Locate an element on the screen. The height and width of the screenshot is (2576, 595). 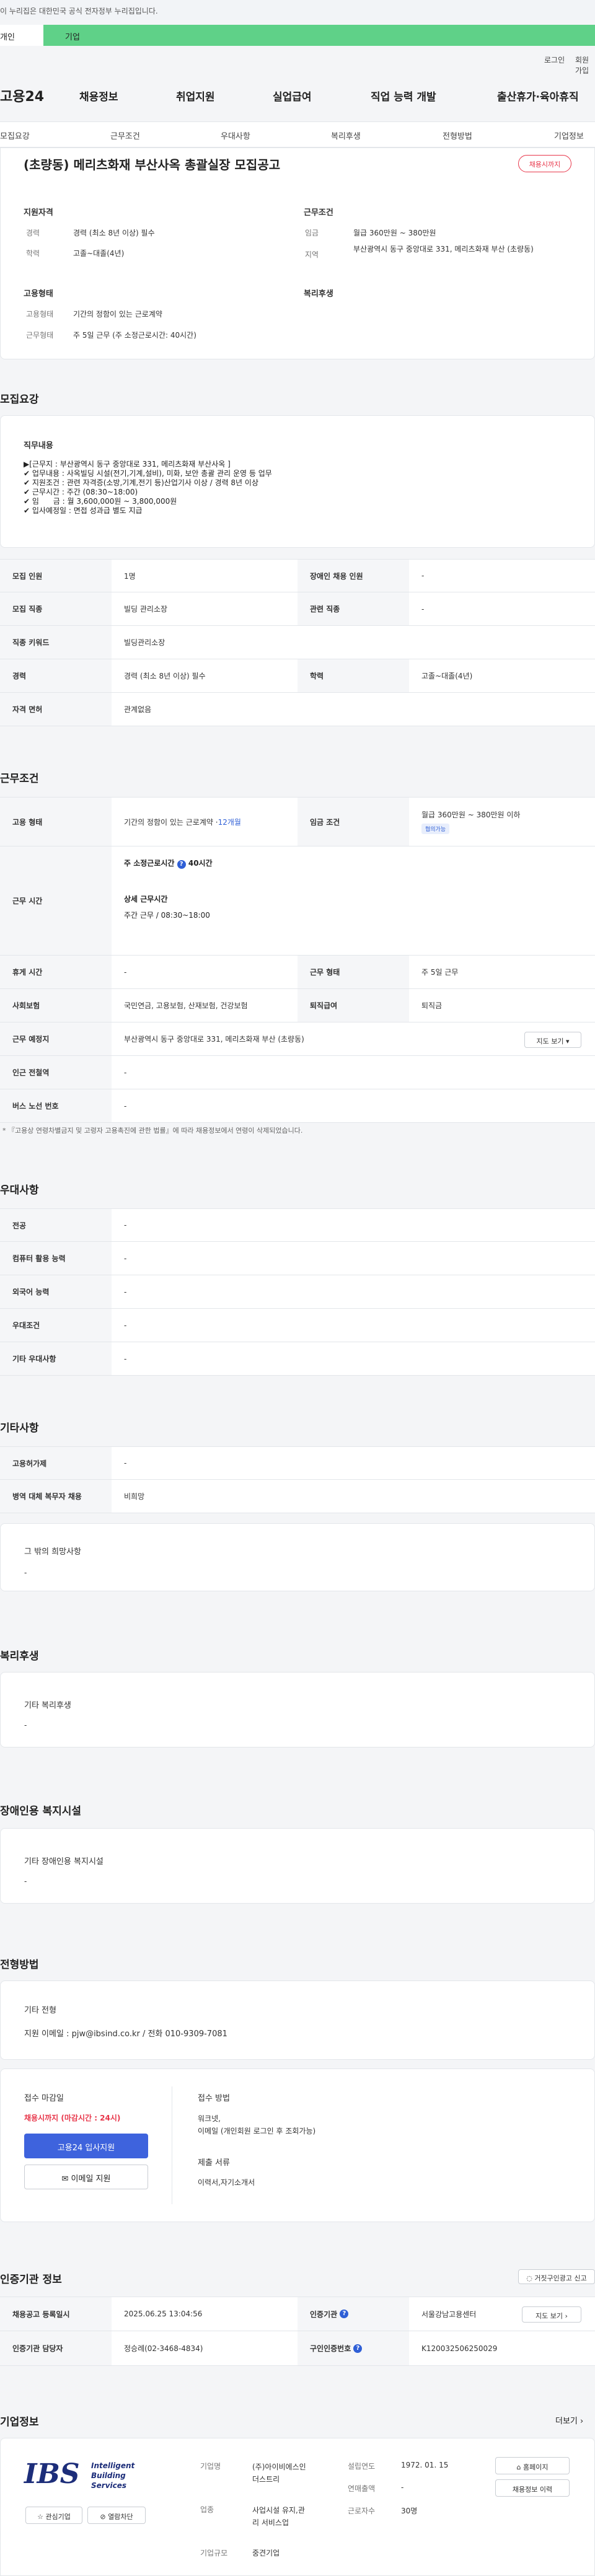
table-row: 인근 전철역 - is located at coordinates (297, 1072).